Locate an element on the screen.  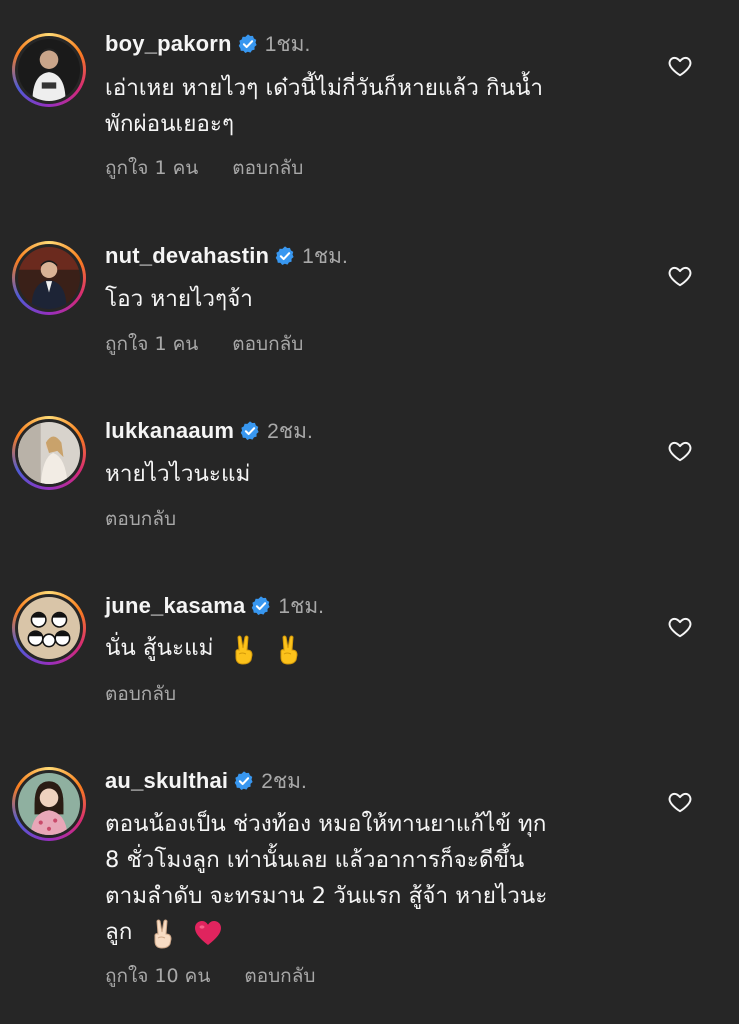
red-heart-icon is located at coordinates (208, 933).